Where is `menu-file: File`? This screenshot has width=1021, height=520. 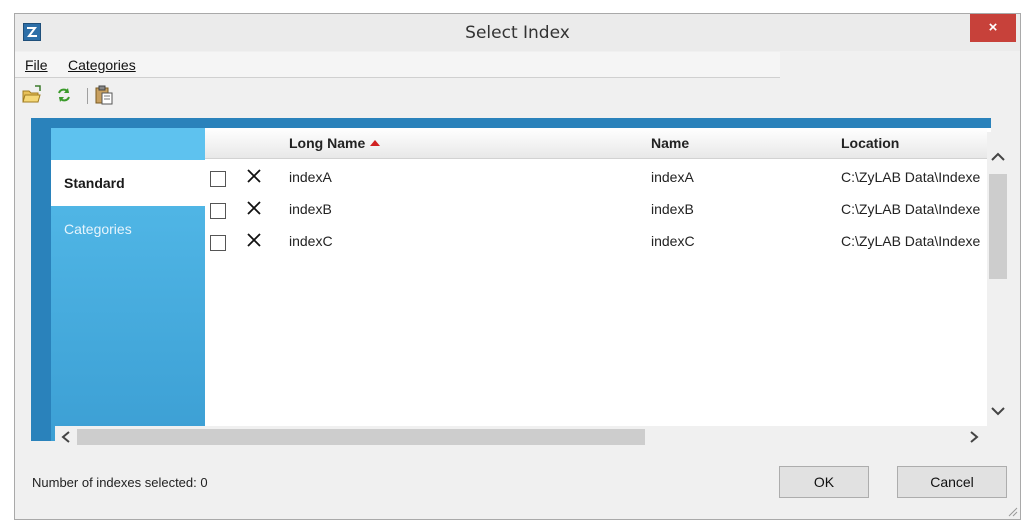 menu-file: File is located at coordinates (36, 65).